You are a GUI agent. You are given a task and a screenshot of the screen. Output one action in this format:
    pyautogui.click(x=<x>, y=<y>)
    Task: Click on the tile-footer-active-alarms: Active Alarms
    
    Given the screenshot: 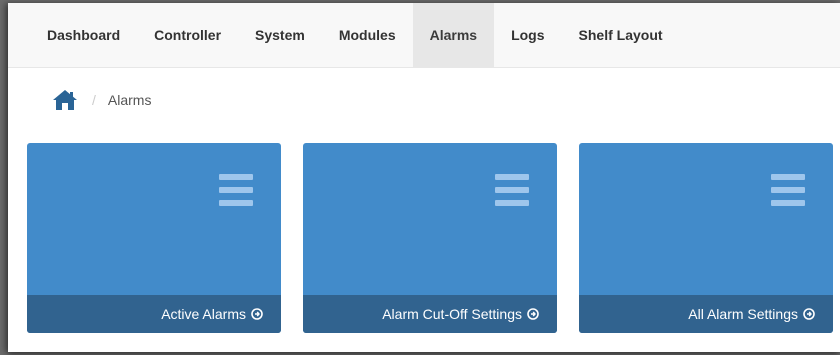 What is the action you would take?
    pyautogui.click(x=154, y=314)
    